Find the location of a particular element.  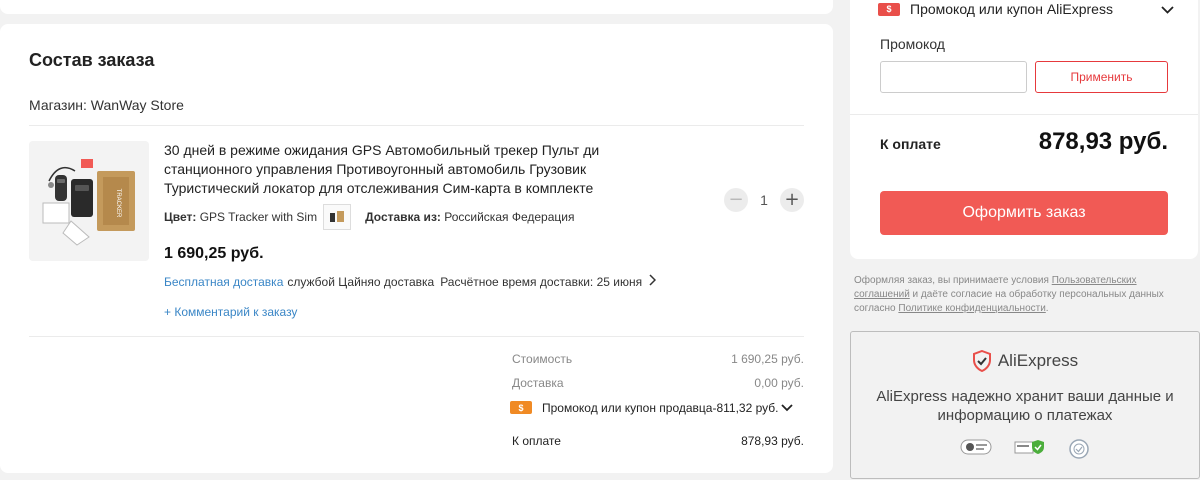

variant-image-icon is located at coordinates (337, 216).